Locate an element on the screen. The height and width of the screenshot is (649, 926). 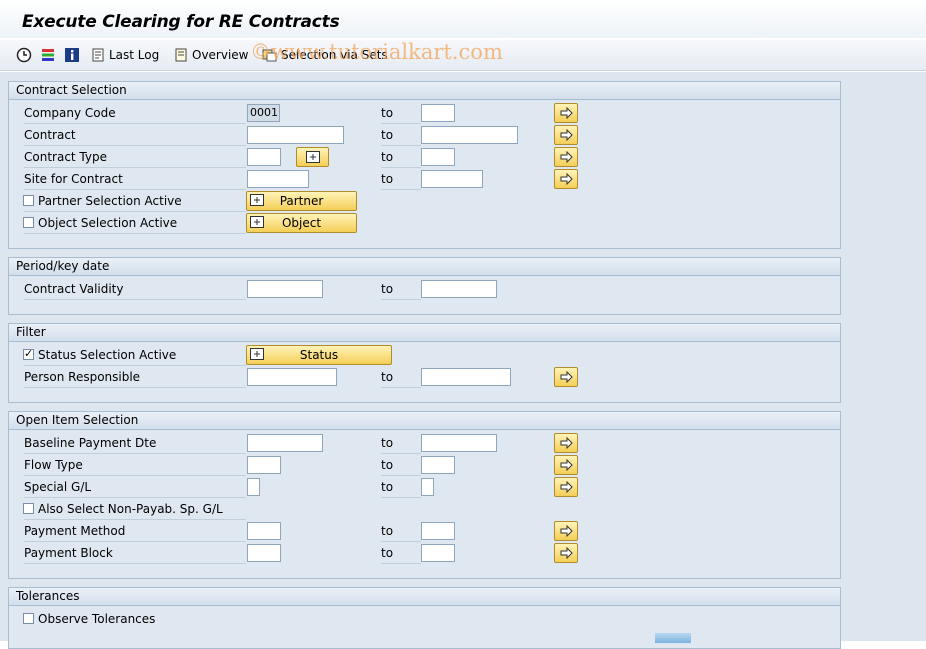
contract-label: Contract is located at coordinates (135, 136).